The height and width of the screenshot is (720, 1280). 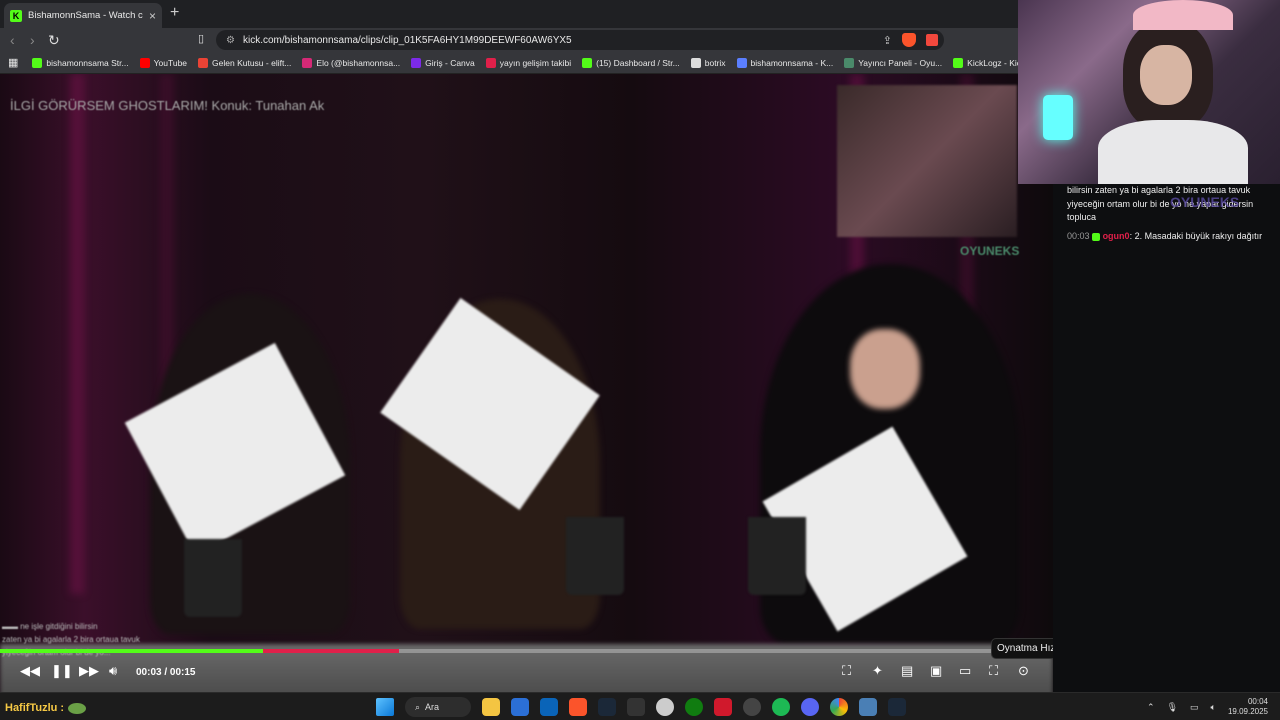 What do you see at coordinates (13, 62) in the screenshot?
I see `apps-grid-icon: ▦` at bounding box center [13, 62].